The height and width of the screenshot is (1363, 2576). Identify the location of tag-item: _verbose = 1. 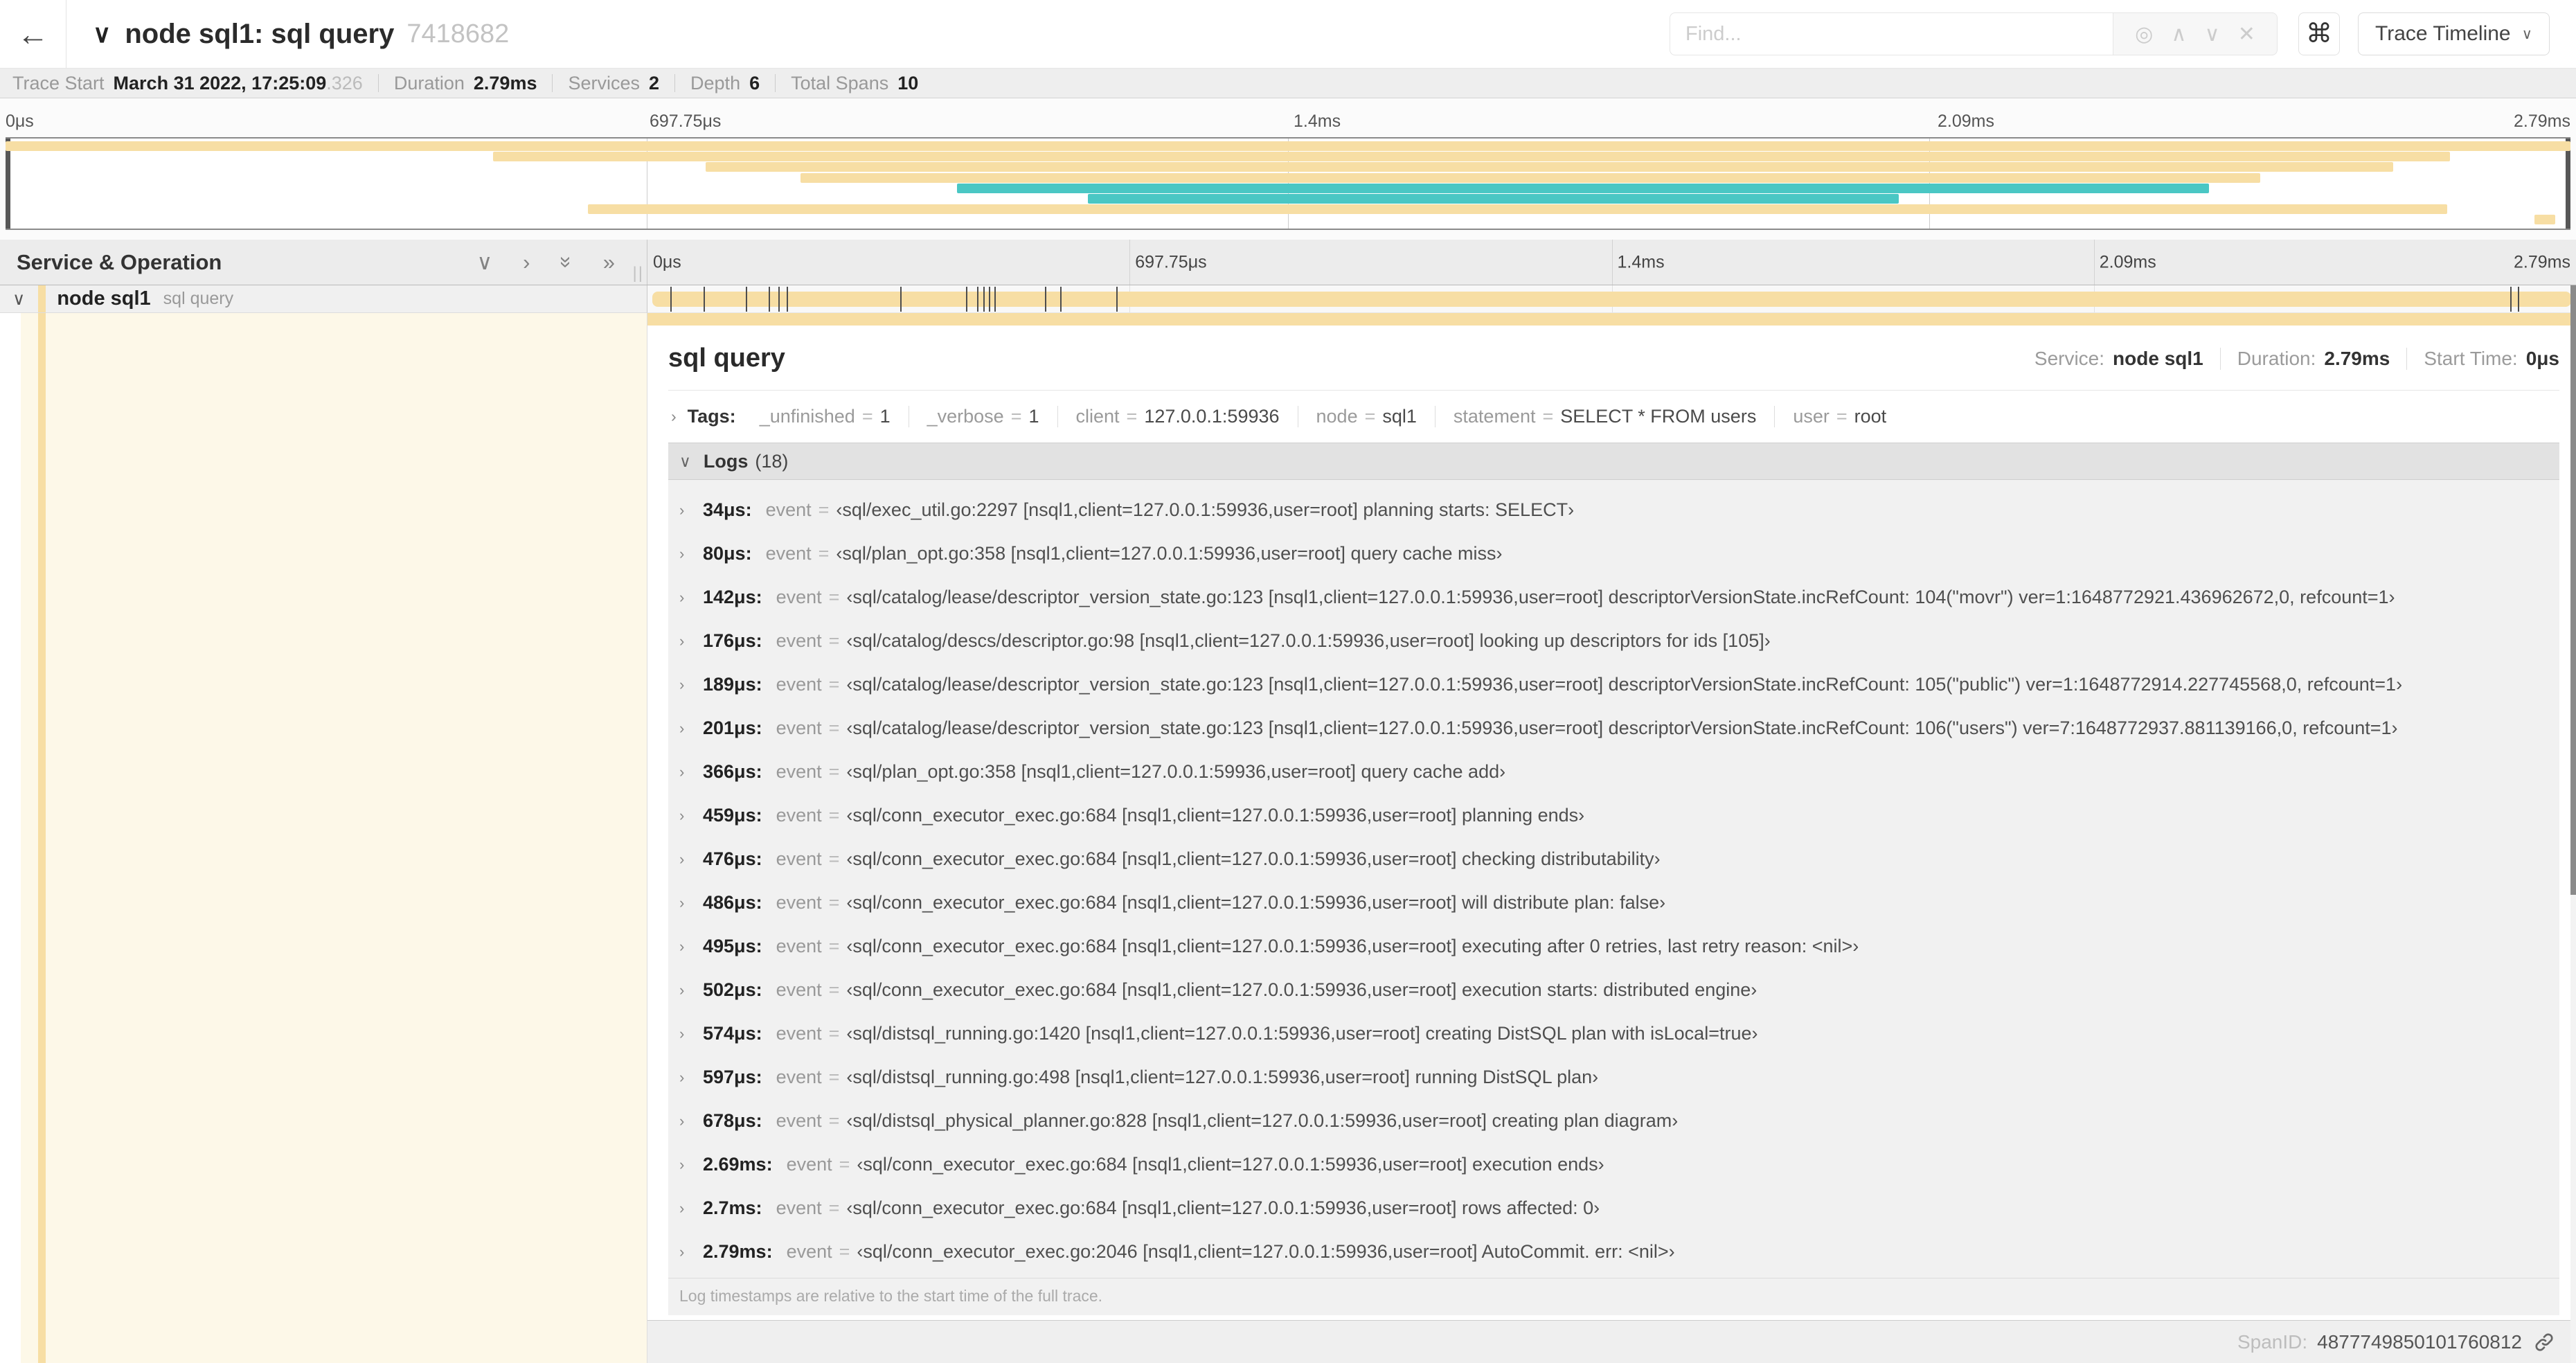
(983, 417).